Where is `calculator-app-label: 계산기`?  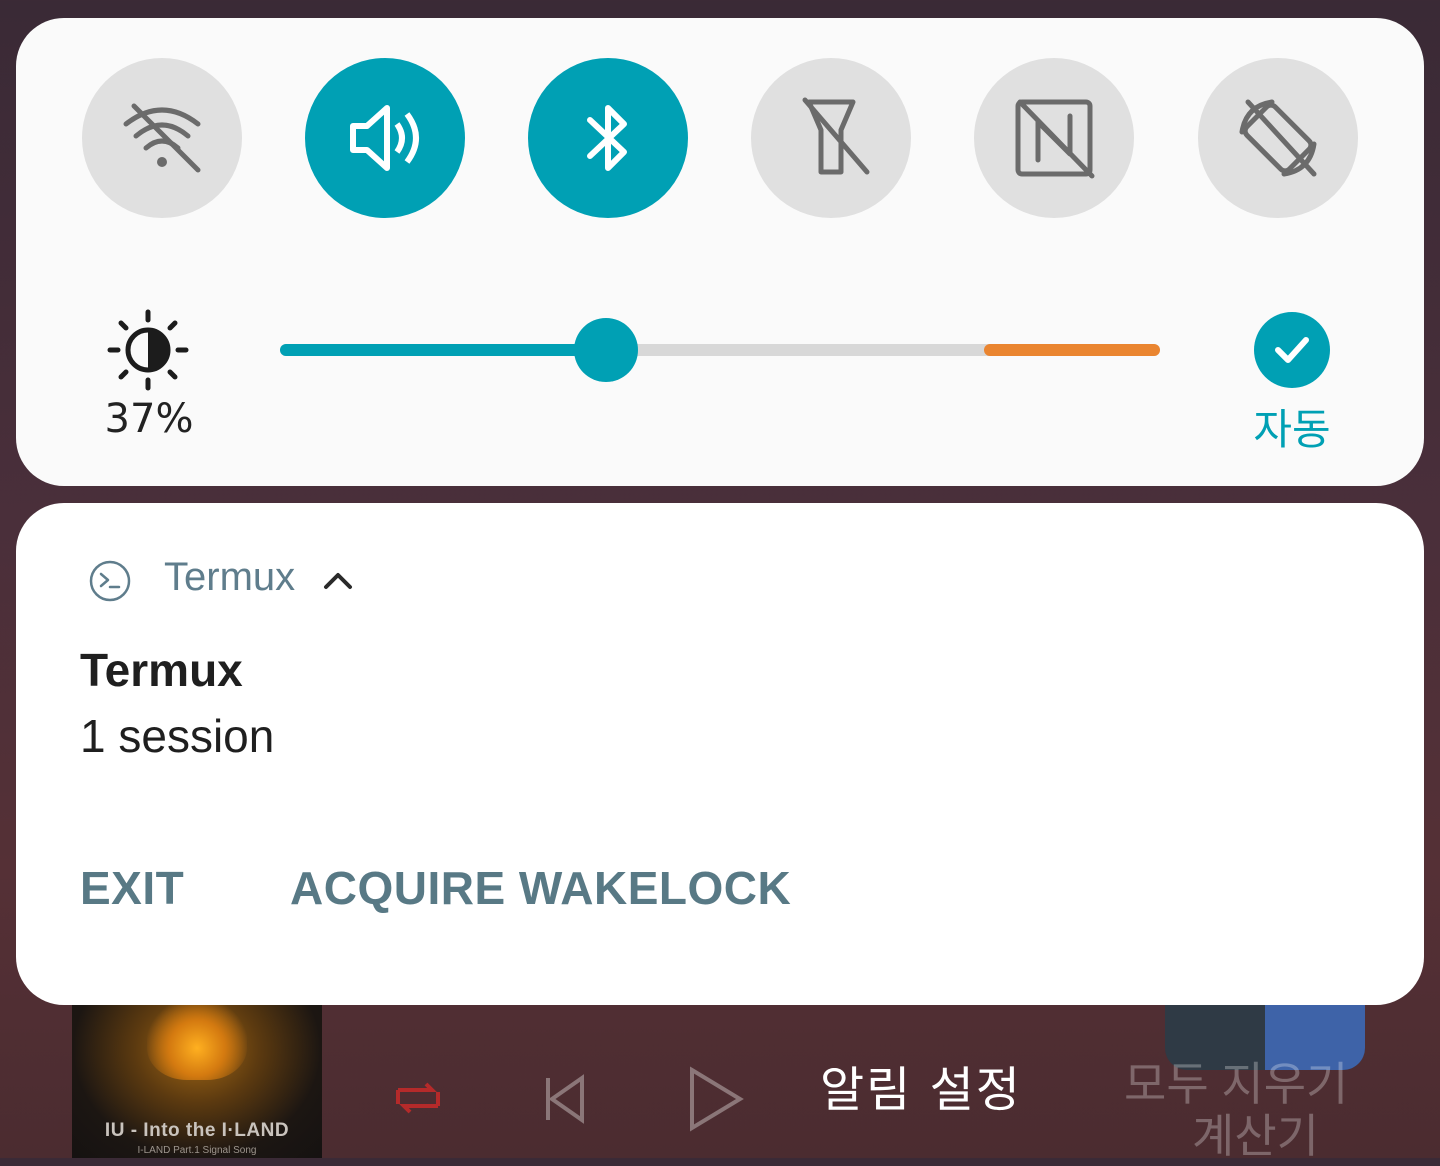
calculator-app-label: 계산기 is located at coordinates (1255, 1136).